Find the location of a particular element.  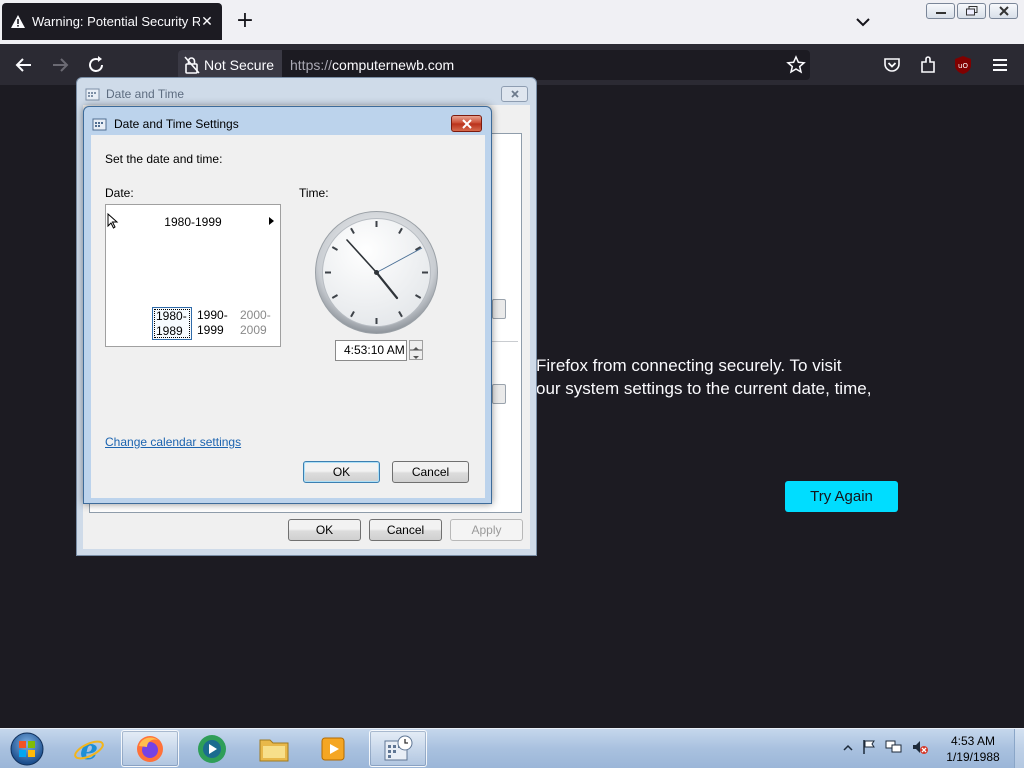

decade-1980-1989: 1980- 1989 is located at coordinates (172, 323).